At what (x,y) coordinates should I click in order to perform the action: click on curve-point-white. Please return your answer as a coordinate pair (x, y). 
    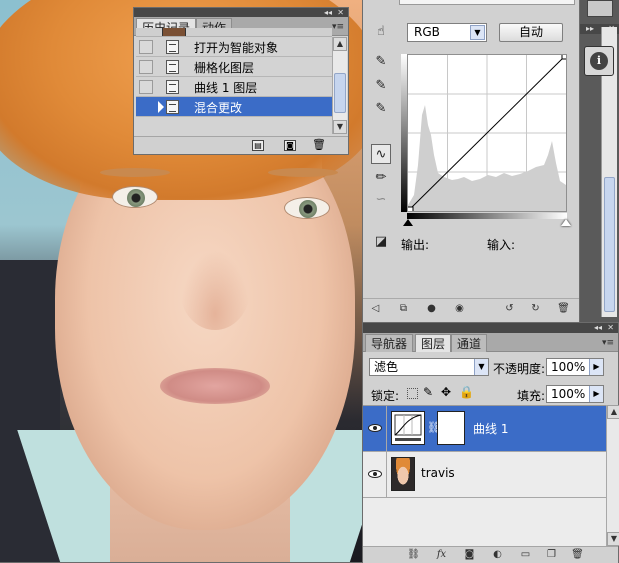
    Looking at the image, I should click on (564, 56).